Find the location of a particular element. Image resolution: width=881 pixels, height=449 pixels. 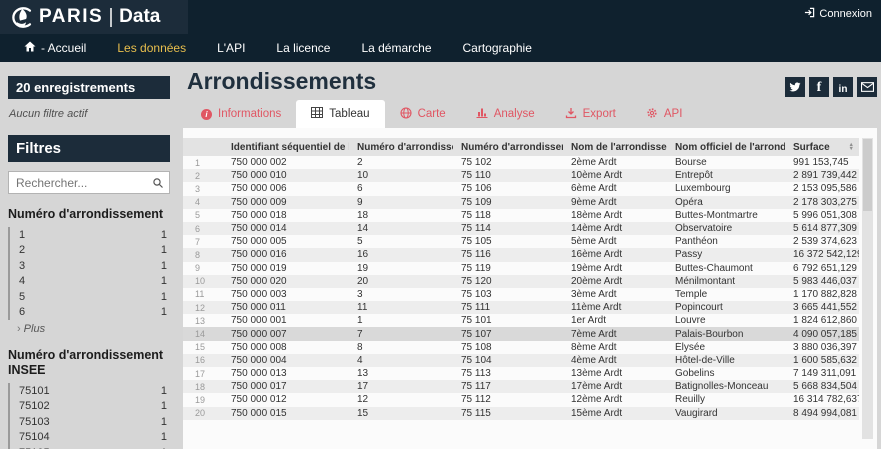

filter-item: 75102 1 is located at coordinates (90, 407).